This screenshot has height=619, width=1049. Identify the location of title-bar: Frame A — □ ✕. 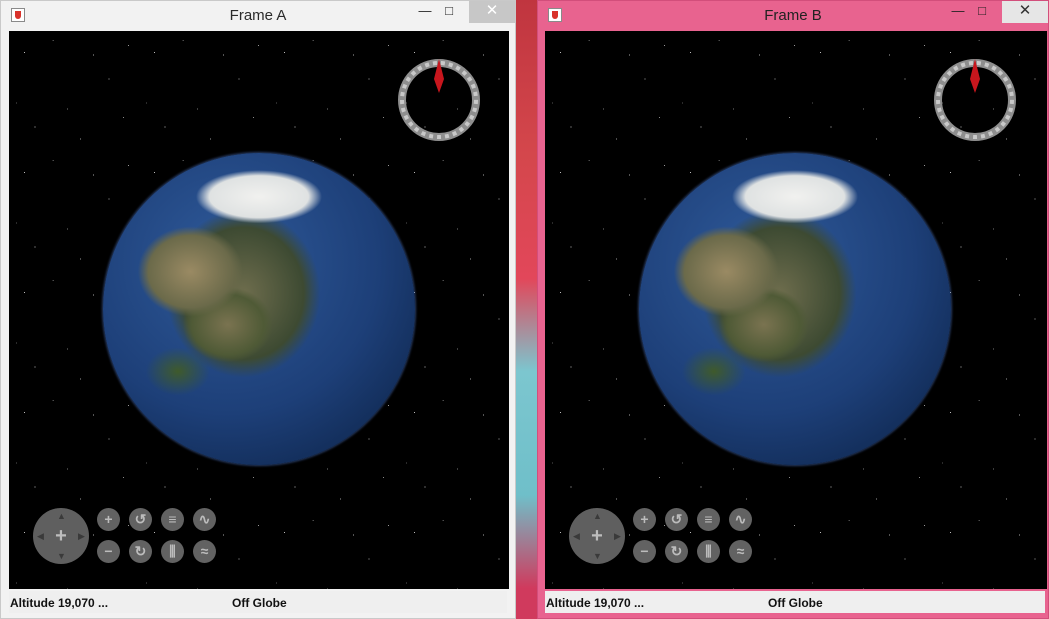
(258, 16).